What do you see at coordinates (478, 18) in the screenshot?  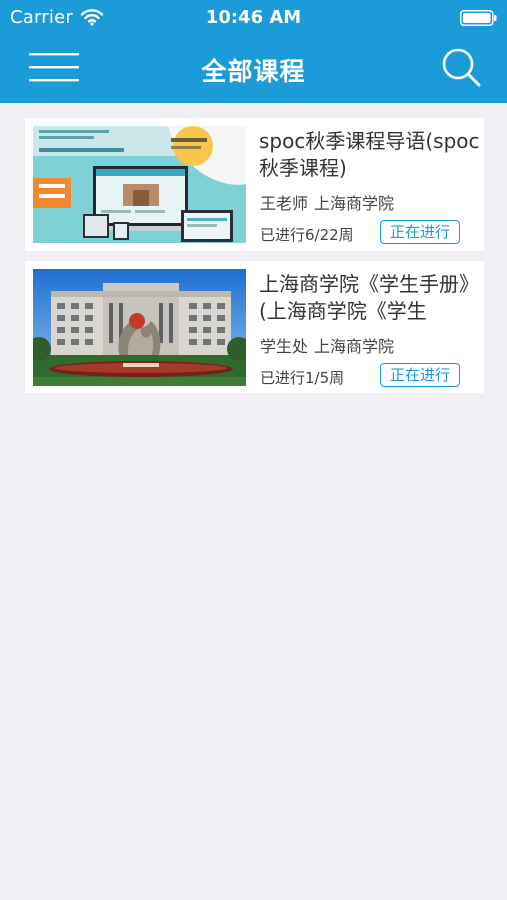 I see `battery-icon` at bounding box center [478, 18].